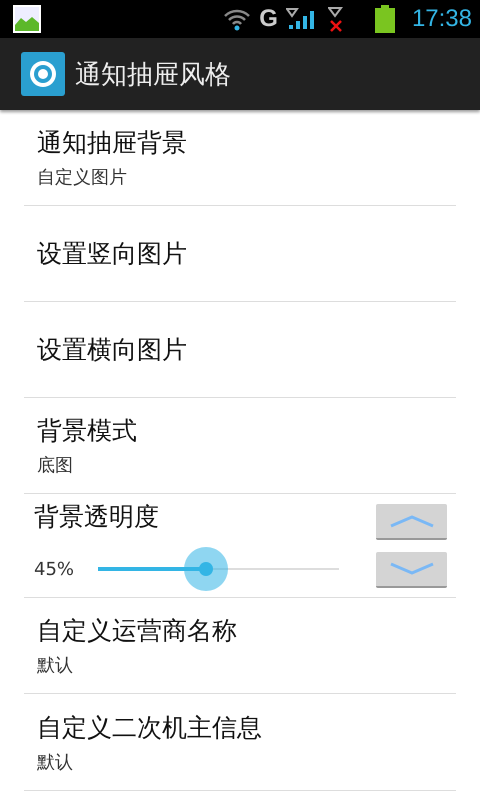 This screenshot has width=480, height=800. Describe the element at coordinates (82, 177) in the screenshot. I see `preference-summary: 自定义图片` at that location.